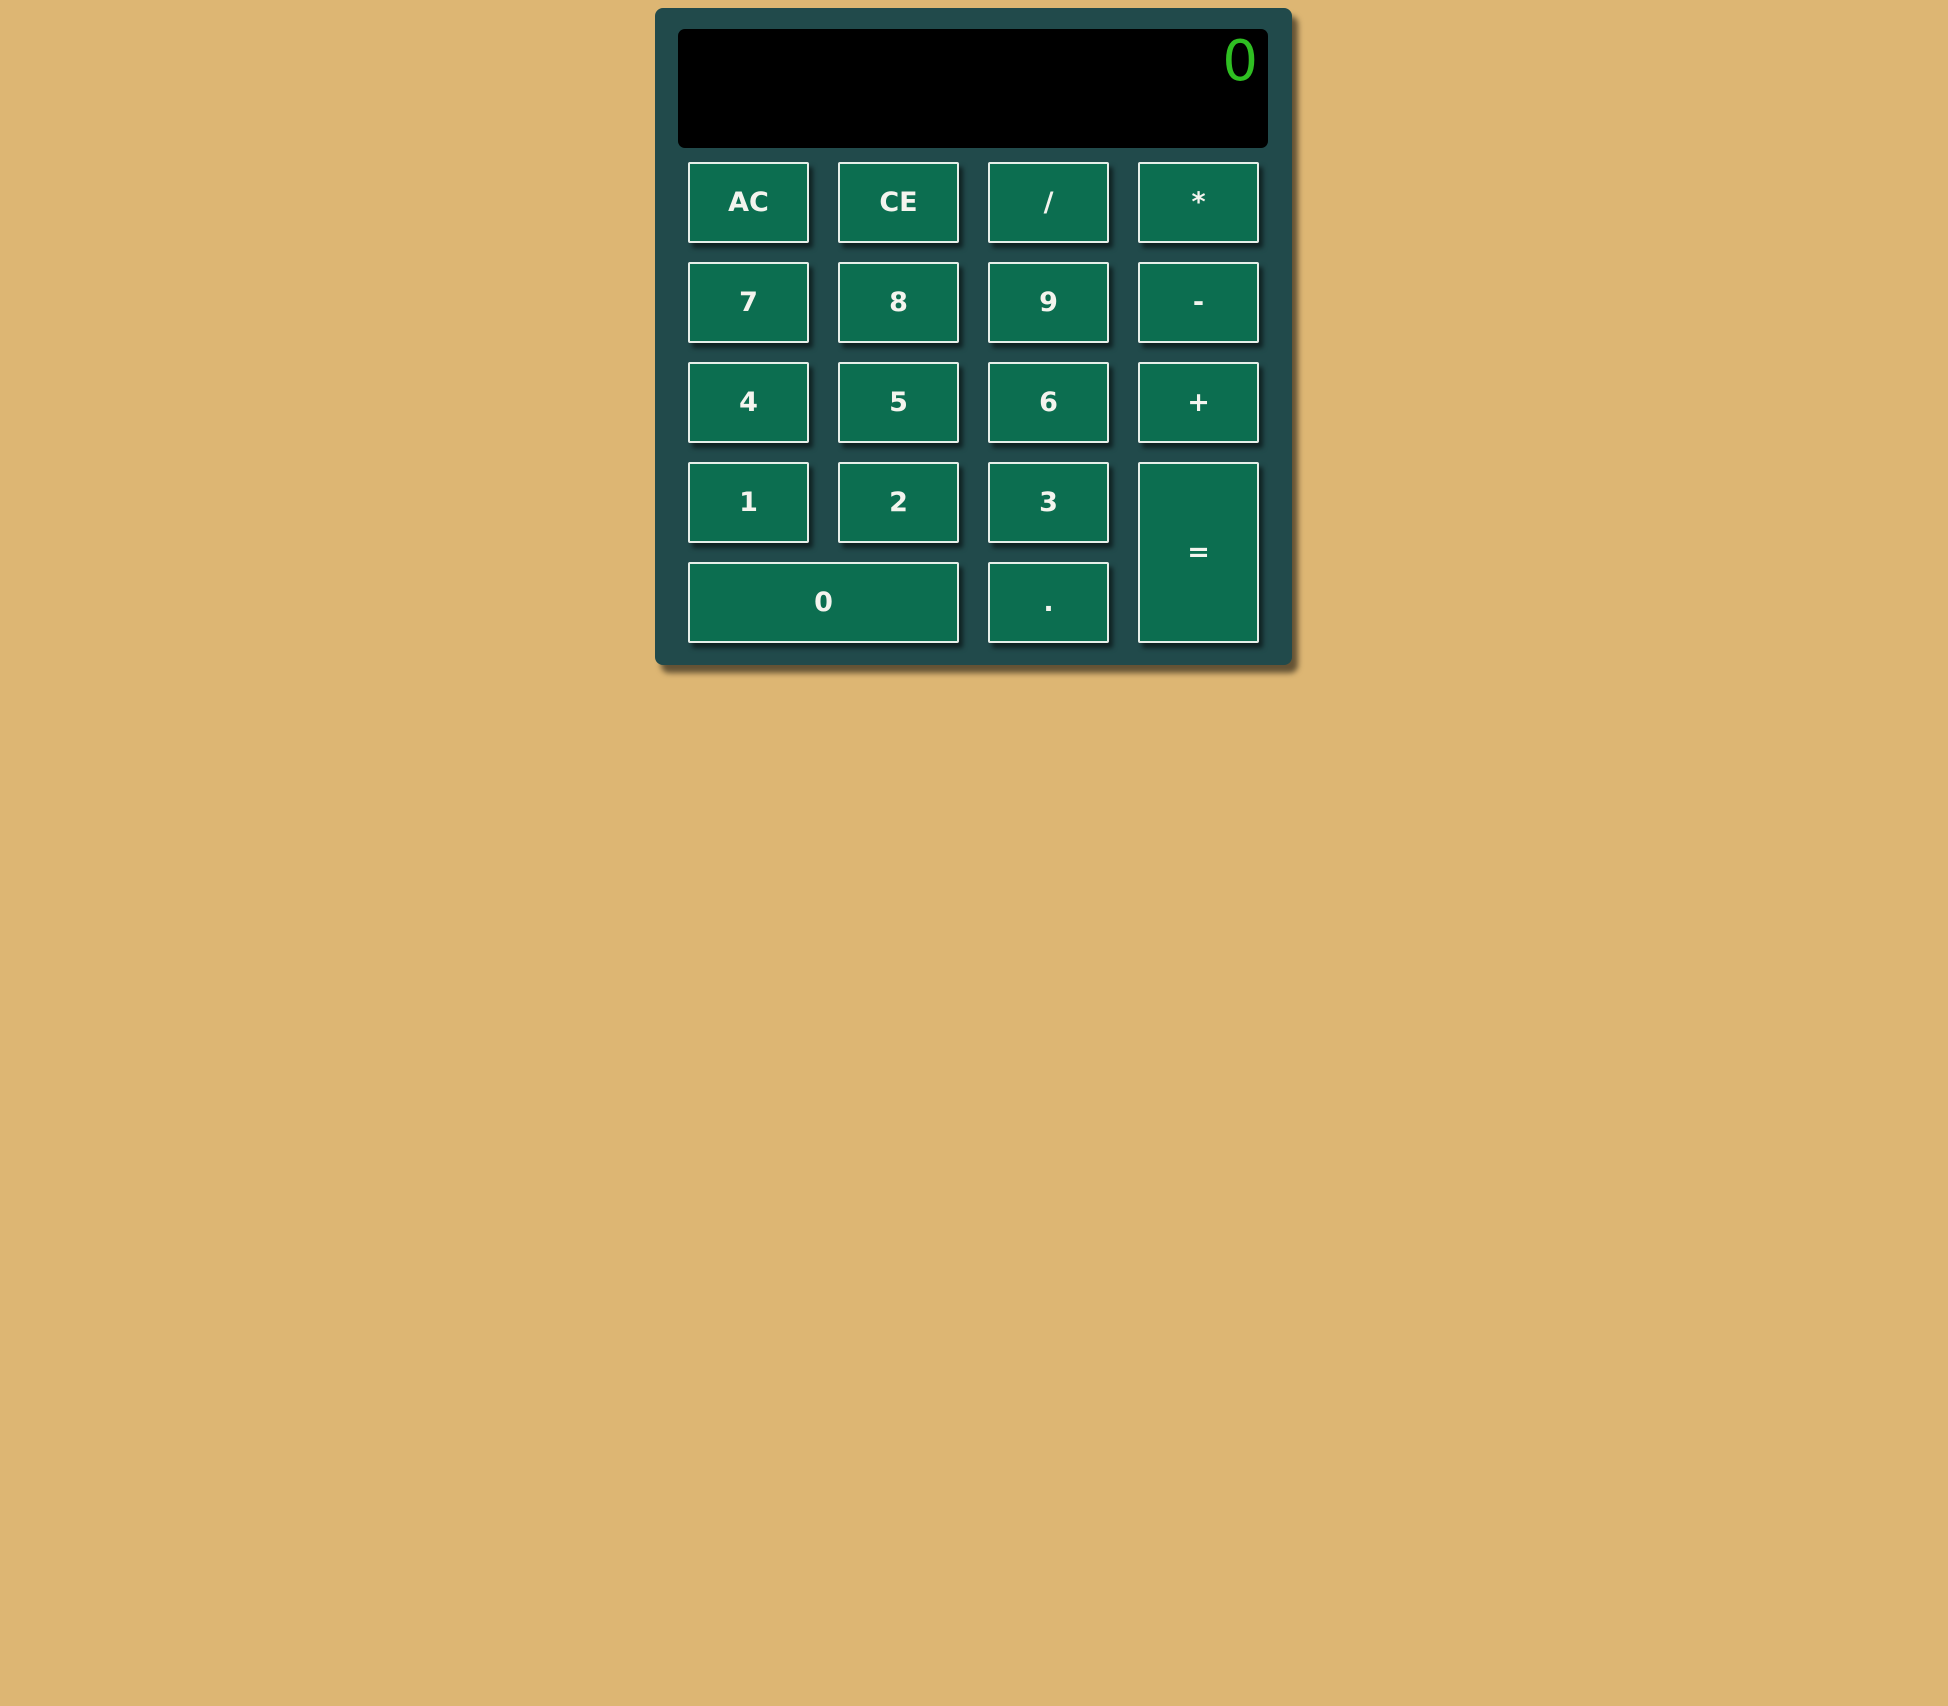  Describe the element at coordinates (1198, 402) in the screenshot. I see `add-button: +` at that location.